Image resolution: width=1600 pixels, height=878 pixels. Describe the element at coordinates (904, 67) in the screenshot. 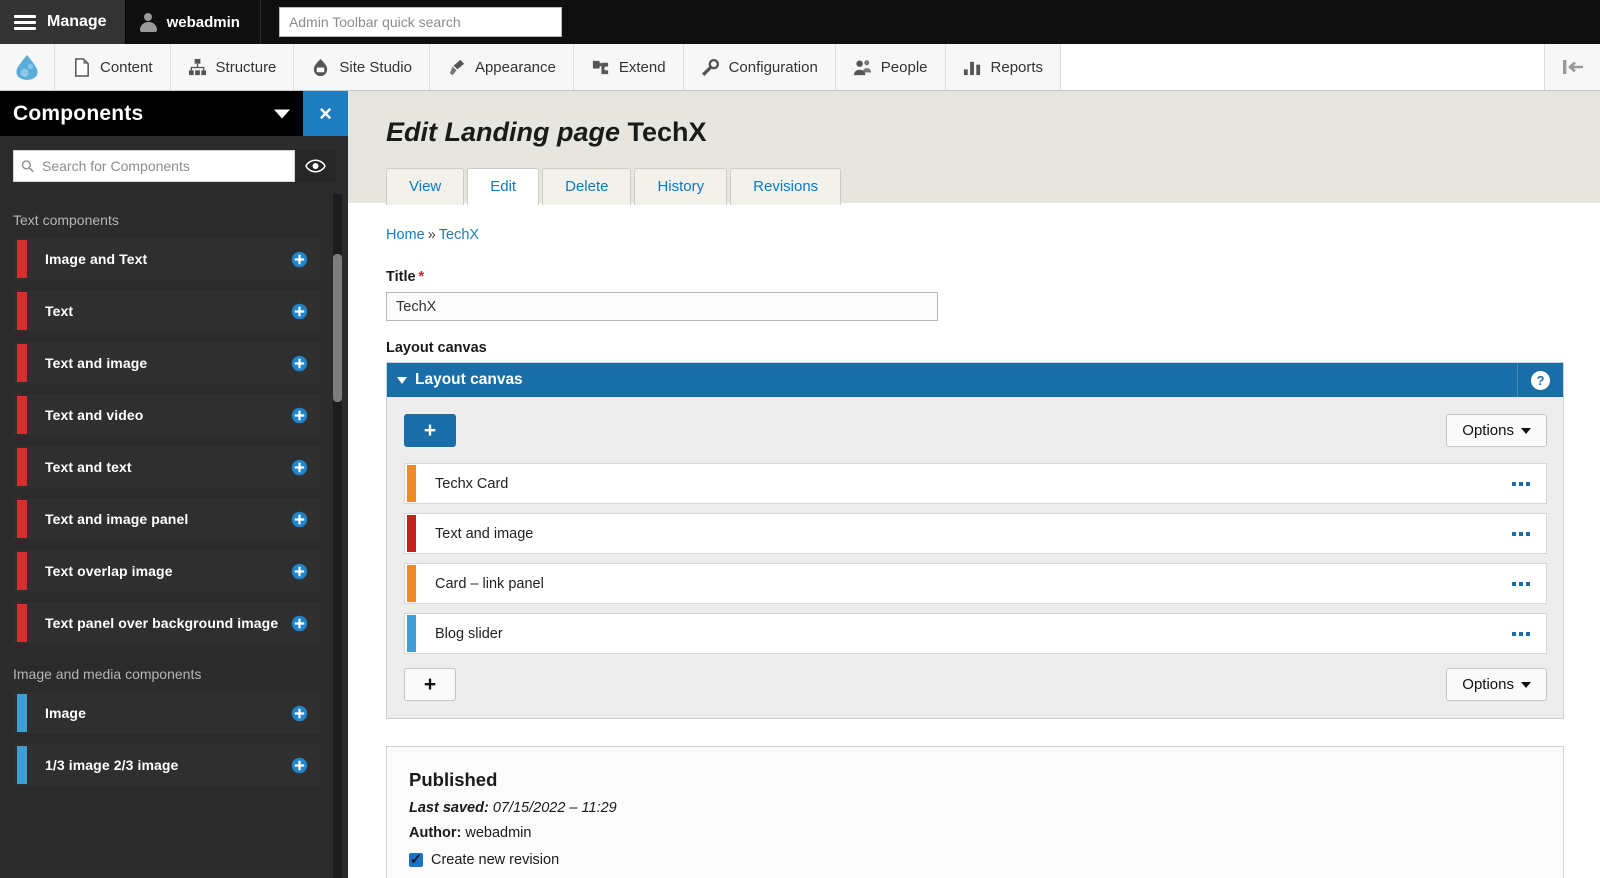

I see `menu-label: People` at that location.